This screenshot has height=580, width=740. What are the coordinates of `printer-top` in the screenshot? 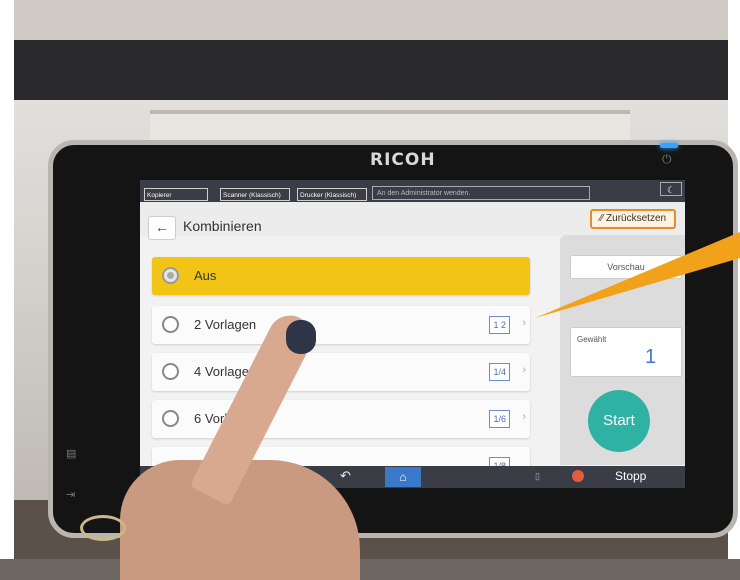 It's located at (371, 20).